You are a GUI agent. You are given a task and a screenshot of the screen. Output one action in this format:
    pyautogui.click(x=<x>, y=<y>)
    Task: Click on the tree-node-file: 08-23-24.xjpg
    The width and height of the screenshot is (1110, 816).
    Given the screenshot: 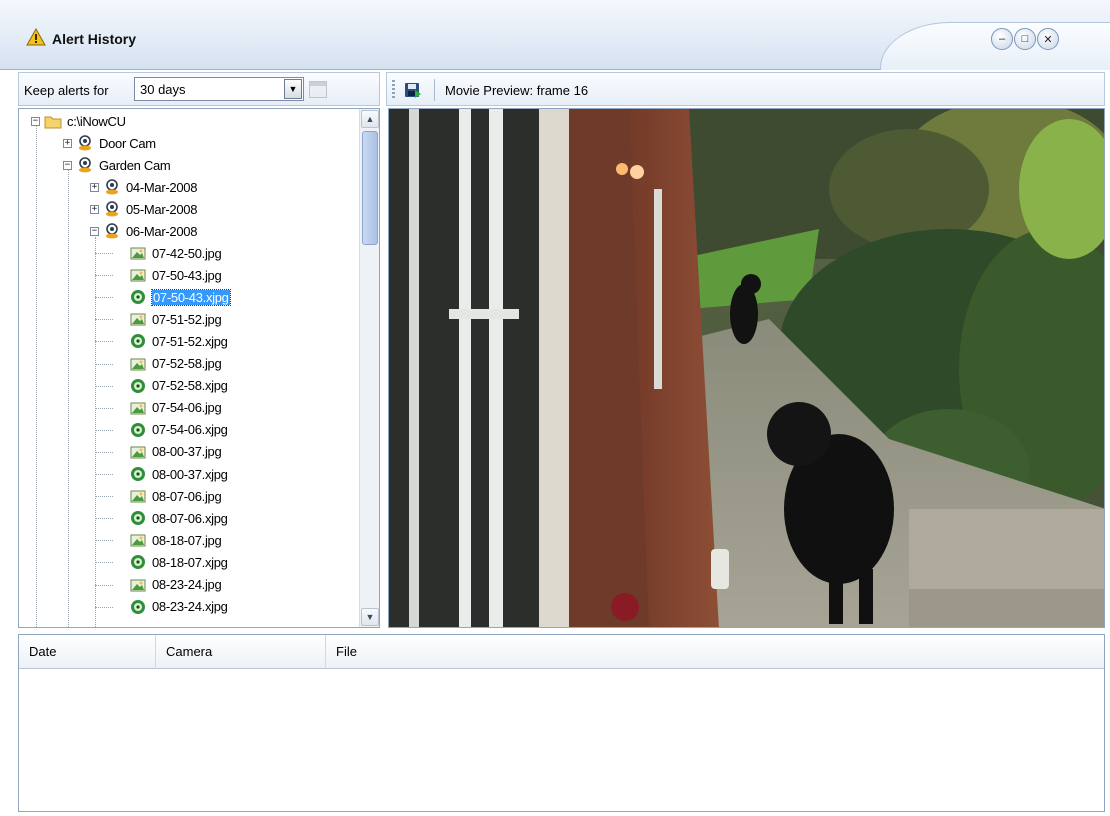 What is the action you would take?
    pyautogui.click(x=178, y=607)
    